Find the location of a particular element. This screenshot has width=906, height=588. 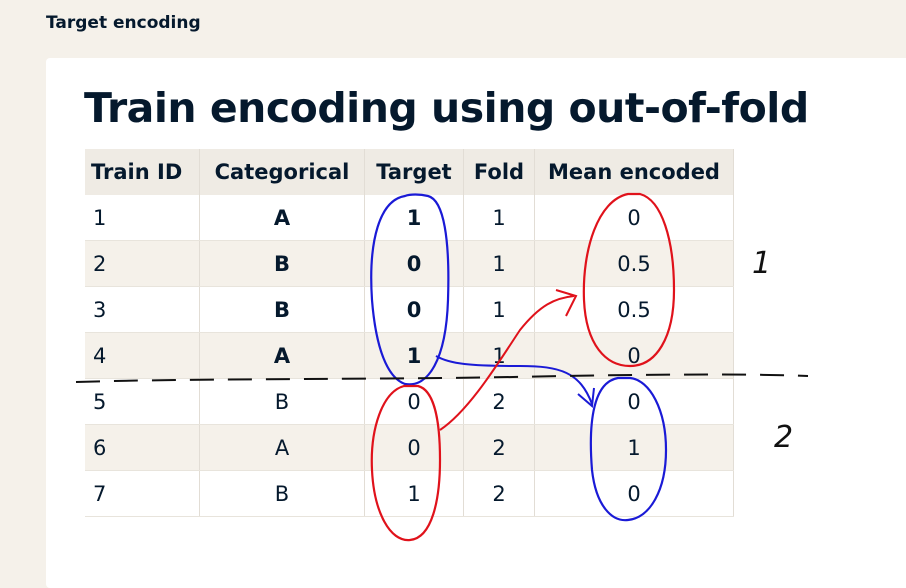

table-row: 4 A 1 1 0 is located at coordinates (409, 355).